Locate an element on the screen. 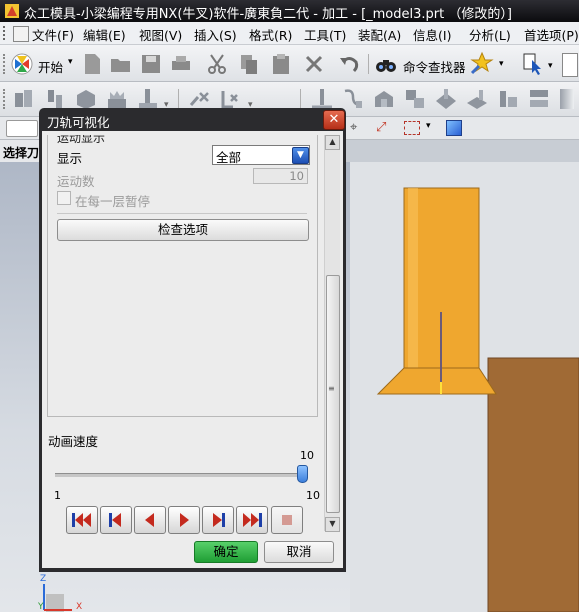  type-filter-field is located at coordinates (22, 128).